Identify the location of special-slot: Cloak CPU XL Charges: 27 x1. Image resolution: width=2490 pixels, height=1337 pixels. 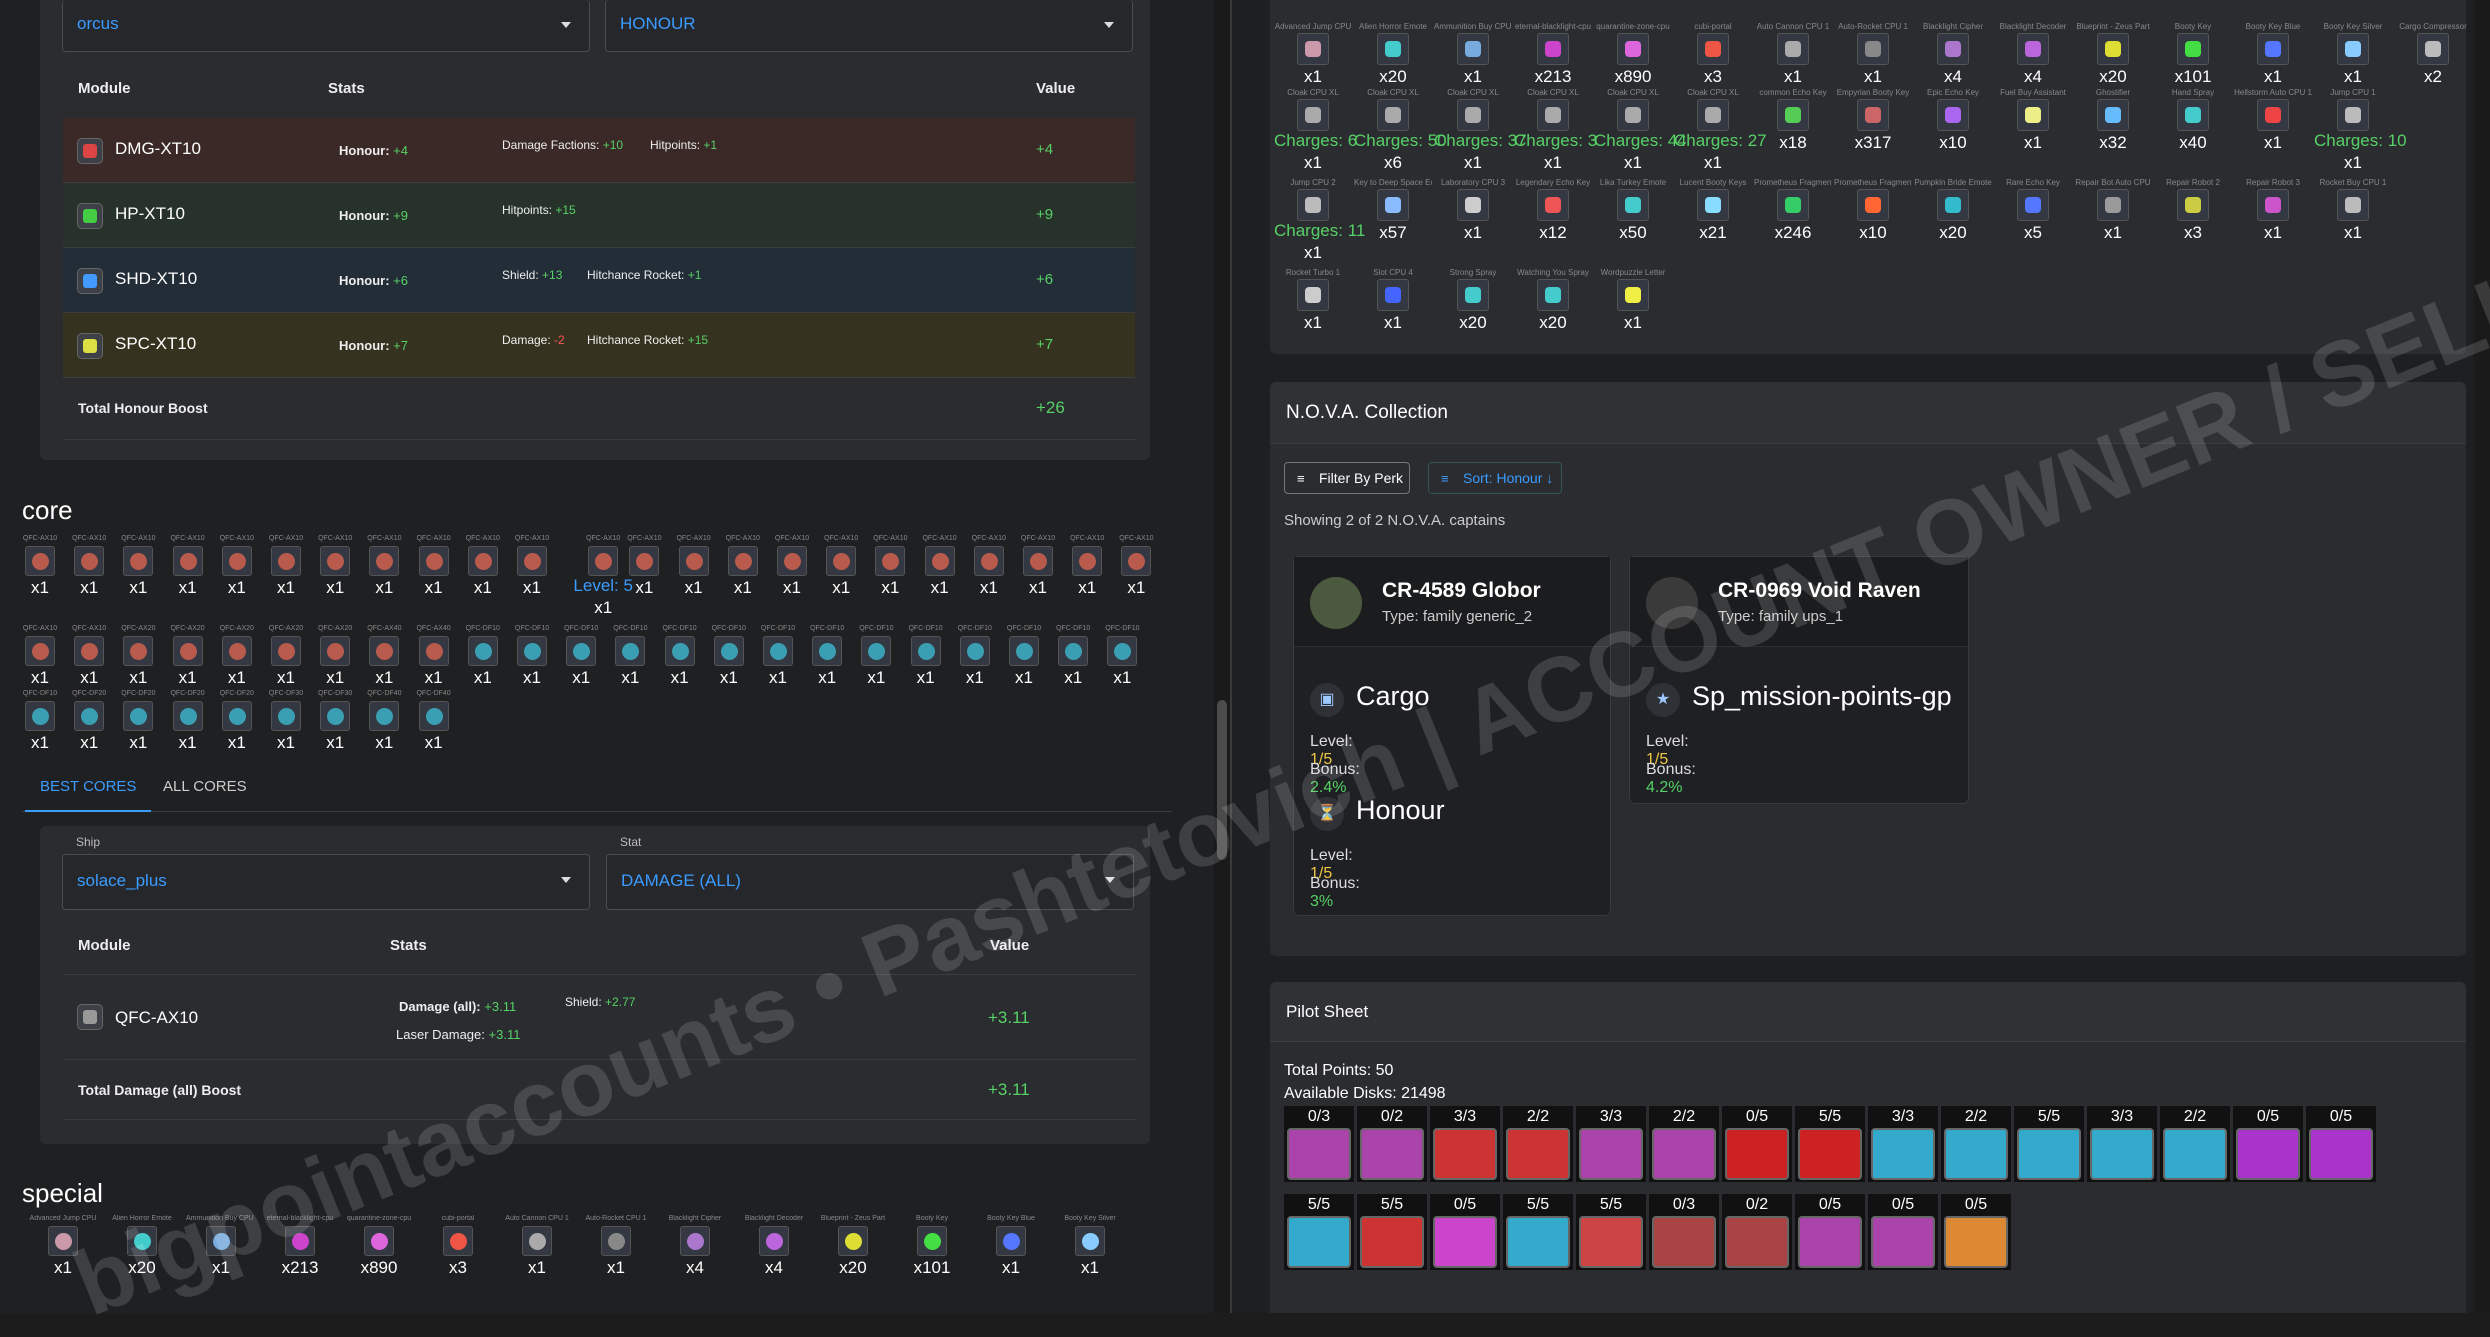
(1720, 130).